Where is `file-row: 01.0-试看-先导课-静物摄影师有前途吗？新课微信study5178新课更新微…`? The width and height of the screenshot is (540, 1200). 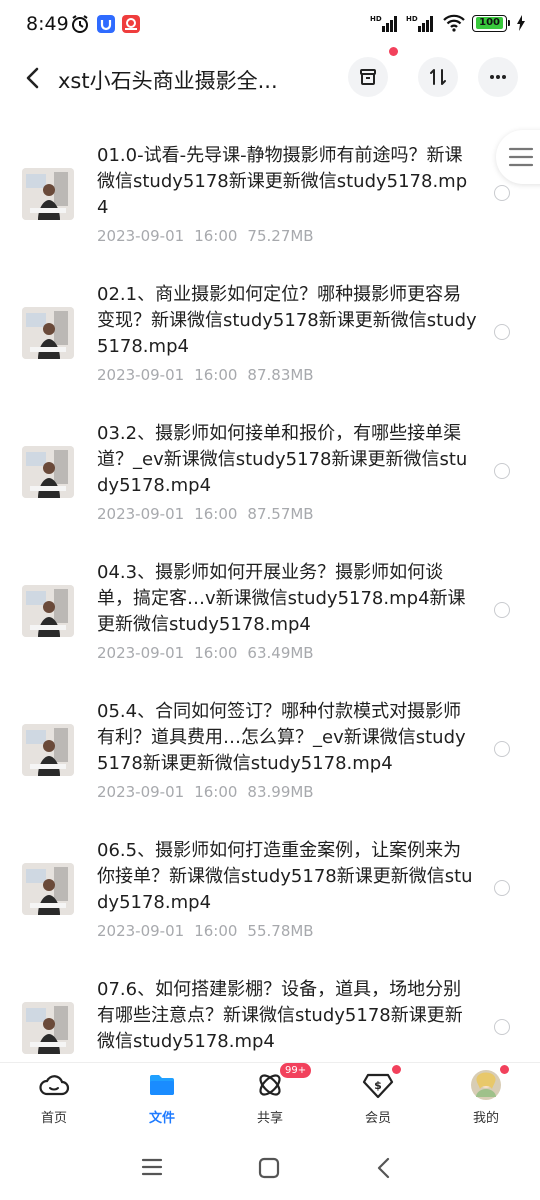 file-row: 01.0-试看-先导课-静物摄影师有前途吗？新课微信study5178新课更新微… is located at coordinates (270, 207).